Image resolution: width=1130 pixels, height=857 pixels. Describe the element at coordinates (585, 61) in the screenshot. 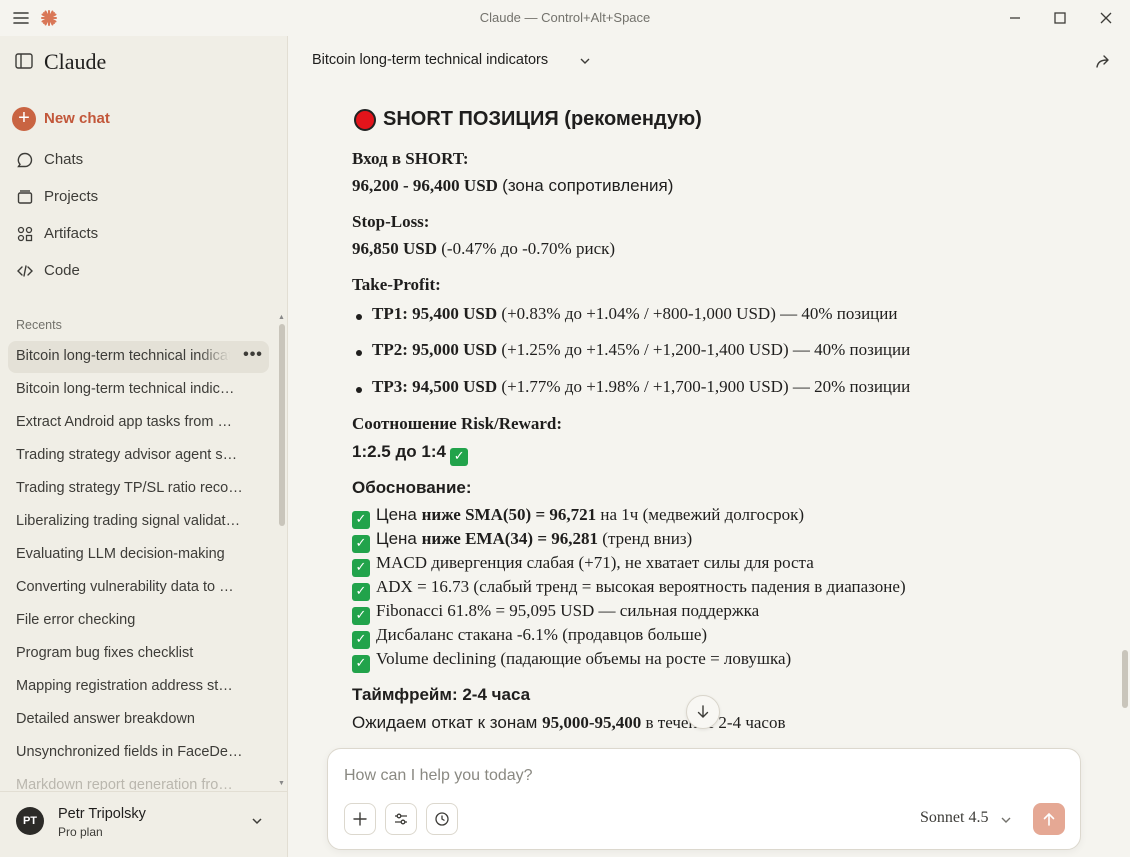

I see `chat-title-menu-button` at that location.